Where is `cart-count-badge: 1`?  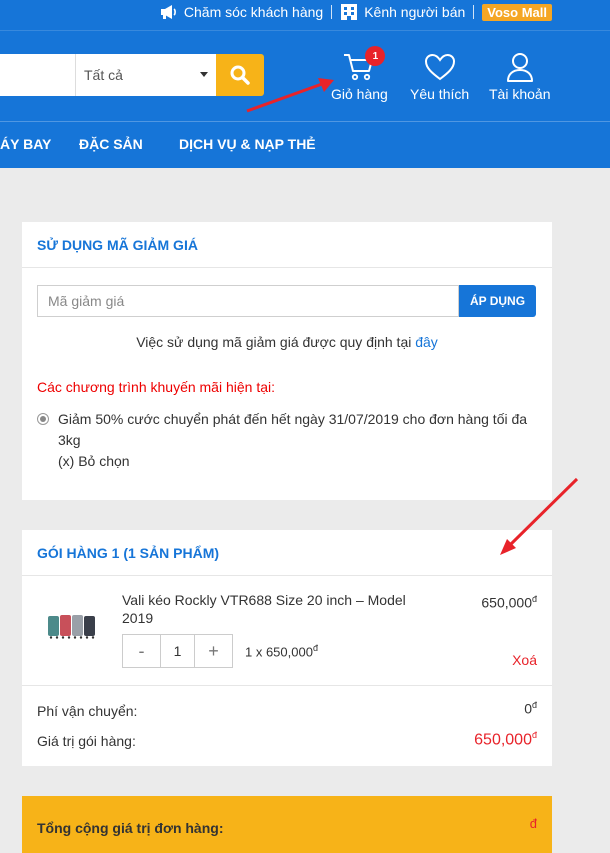 cart-count-badge: 1 is located at coordinates (375, 56).